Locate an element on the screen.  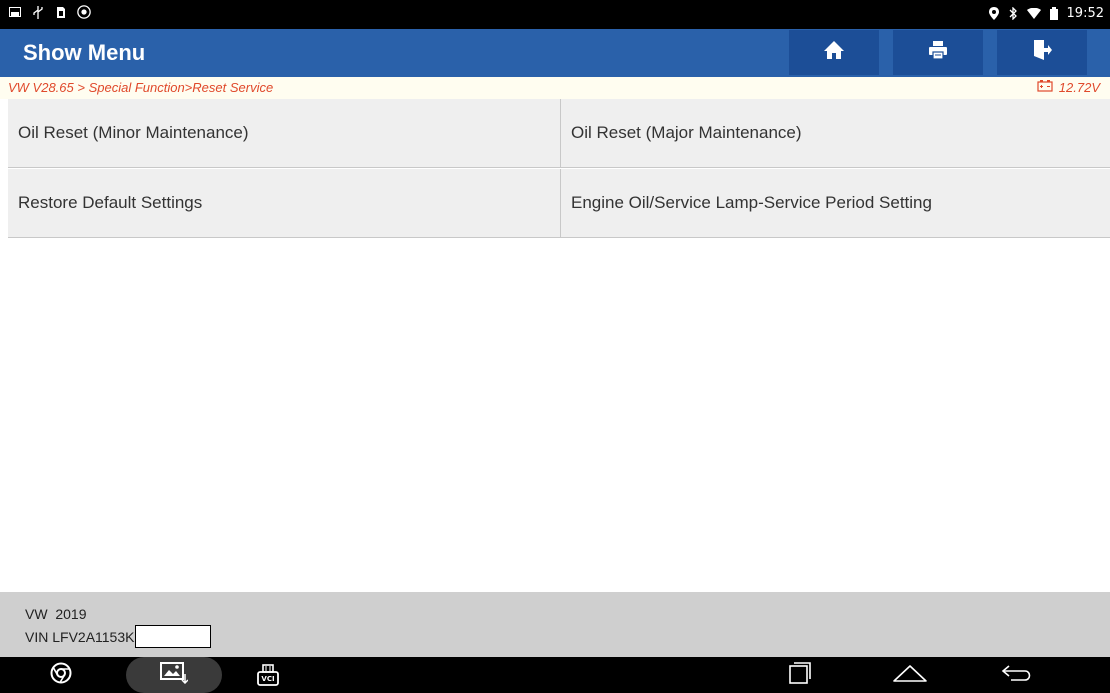
status-bar: 19:52 is located at coordinates (555, 14).